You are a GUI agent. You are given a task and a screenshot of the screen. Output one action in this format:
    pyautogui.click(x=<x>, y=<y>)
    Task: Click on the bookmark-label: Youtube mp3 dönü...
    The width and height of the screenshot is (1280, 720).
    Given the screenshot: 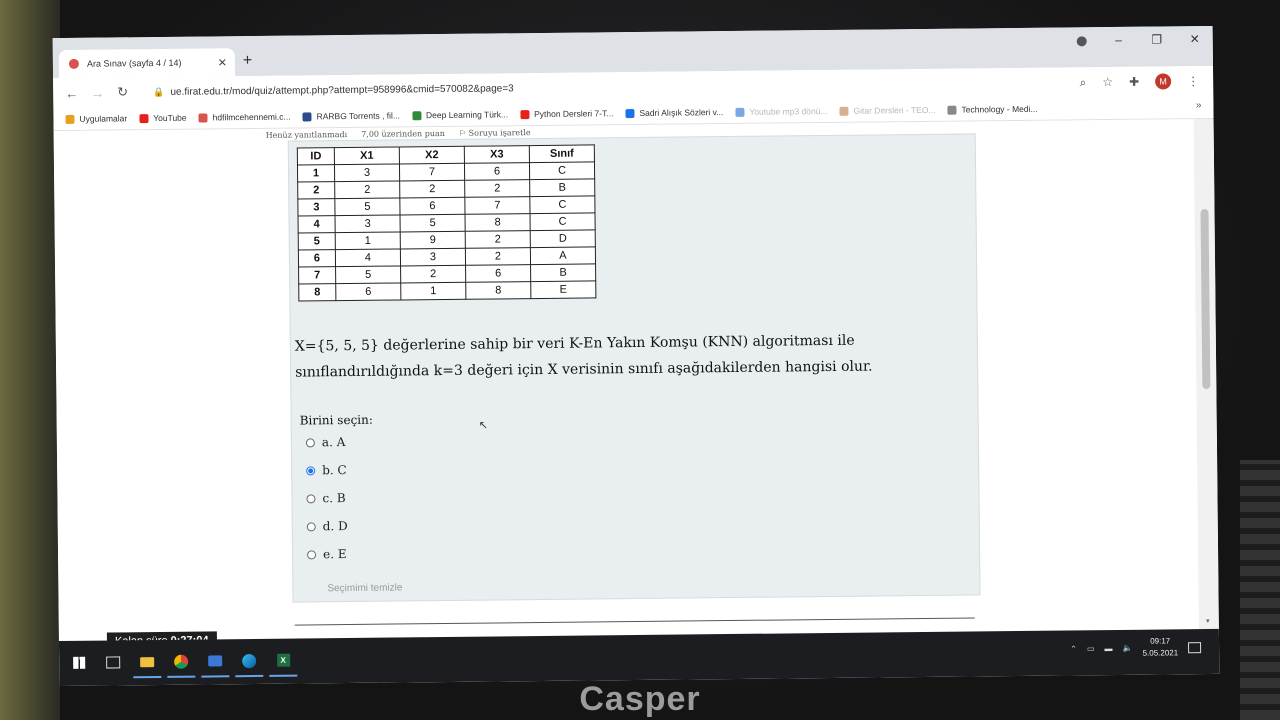 What is the action you would take?
    pyautogui.click(x=788, y=111)
    